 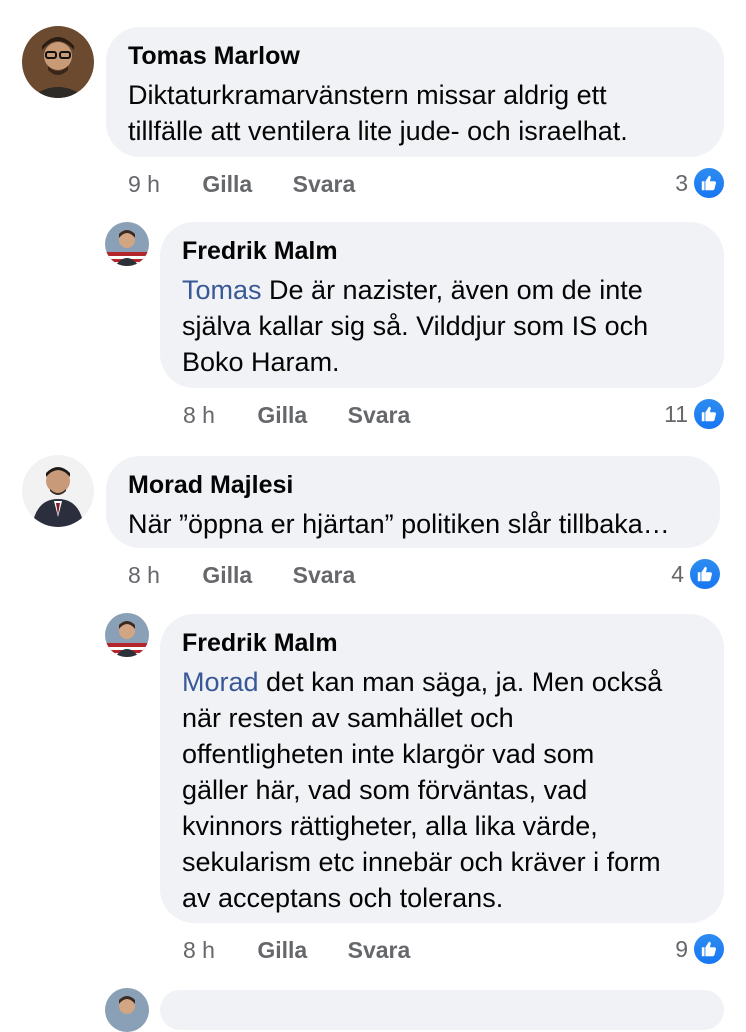 What do you see at coordinates (258, 184) in the screenshot?
I see `comment-actions: 9 h Gilla Svara` at bounding box center [258, 184].